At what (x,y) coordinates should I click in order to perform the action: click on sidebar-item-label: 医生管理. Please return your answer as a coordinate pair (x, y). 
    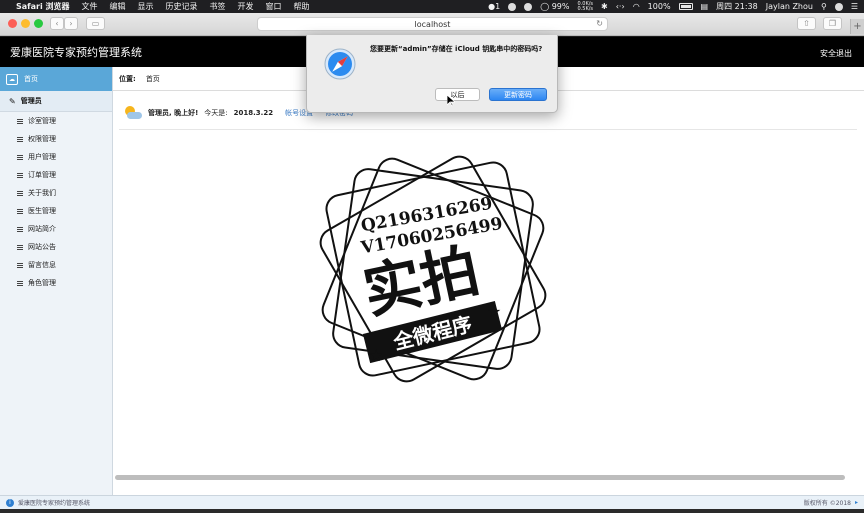
    Looking at the image, I should click on (42, 211).